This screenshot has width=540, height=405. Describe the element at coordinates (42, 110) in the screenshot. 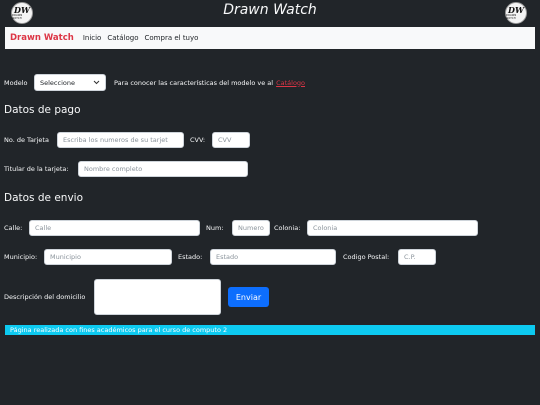

I see `payment-section-title: Datos de pago` at that location.